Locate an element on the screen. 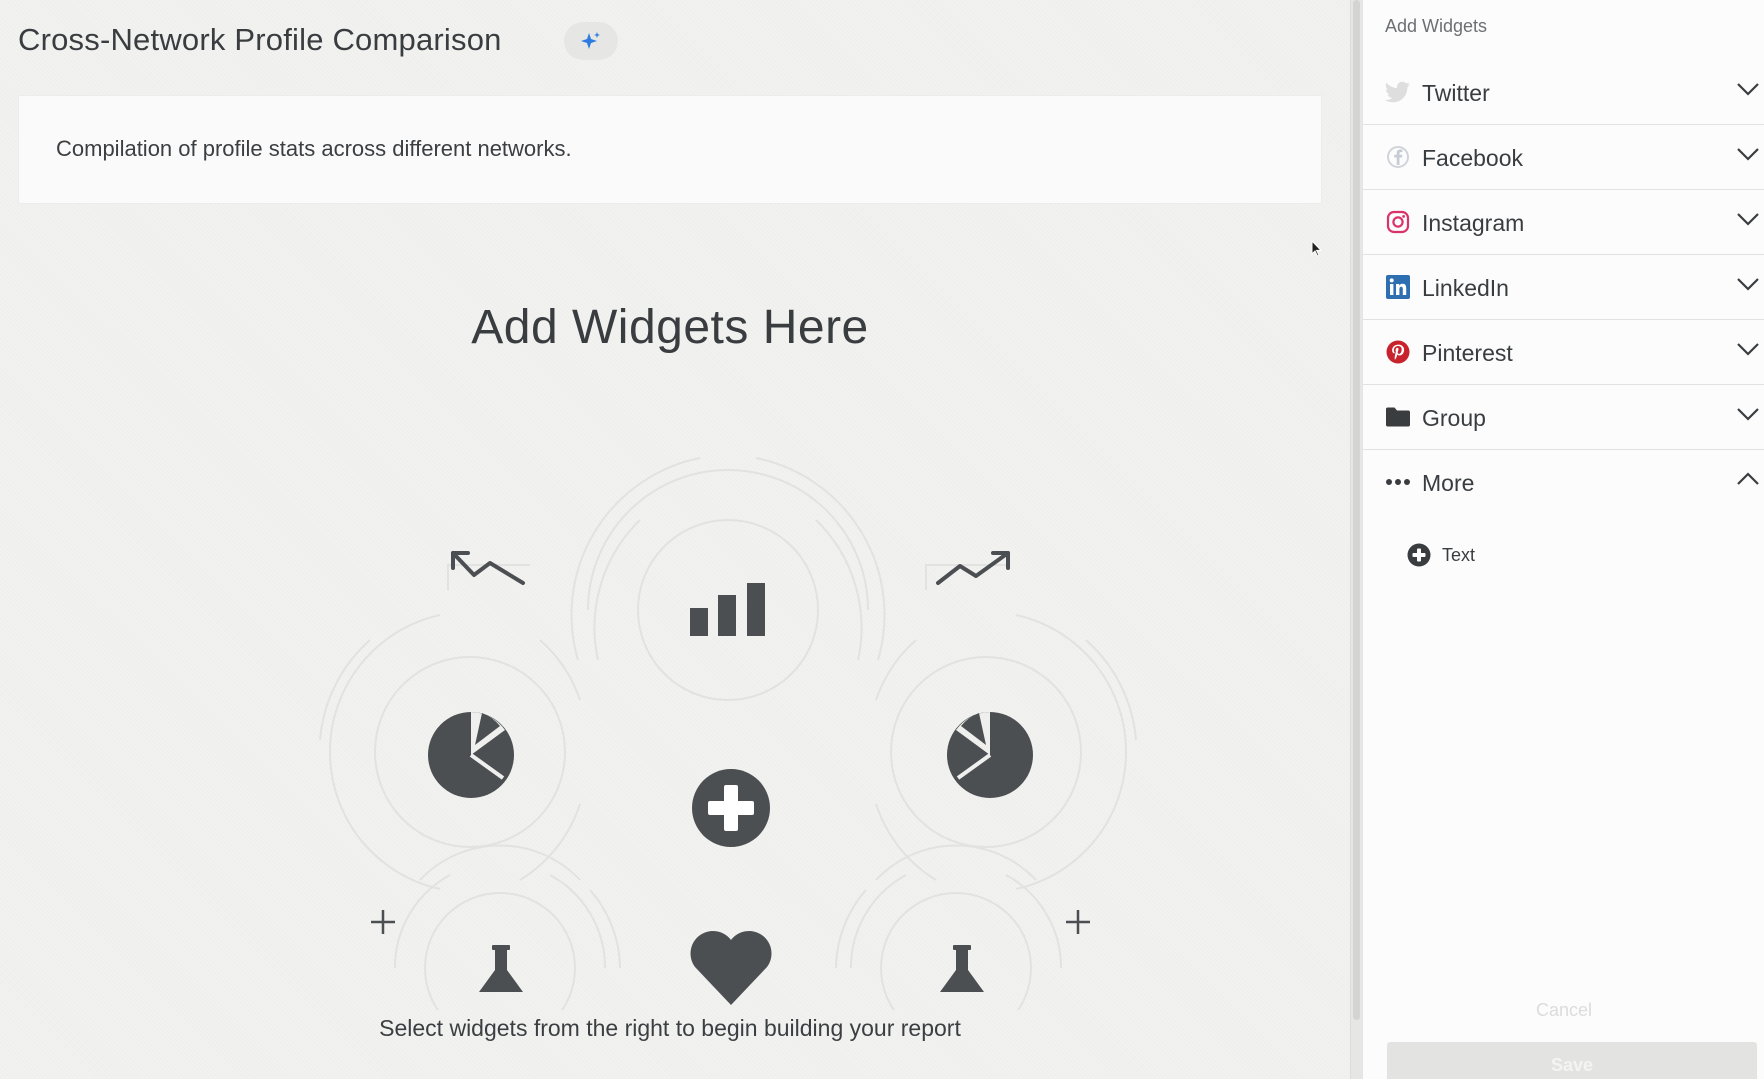  pinterest-icon is located at coordinates (1398, 352).